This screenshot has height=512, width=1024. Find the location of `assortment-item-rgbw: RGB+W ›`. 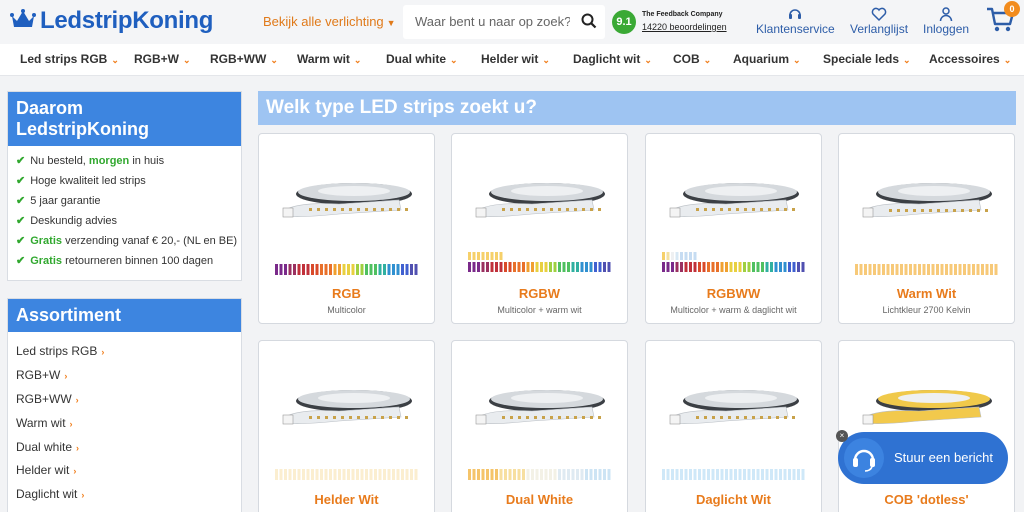

assortment-item-rgbw: RGB+W › is located at coordinates (41, 375).